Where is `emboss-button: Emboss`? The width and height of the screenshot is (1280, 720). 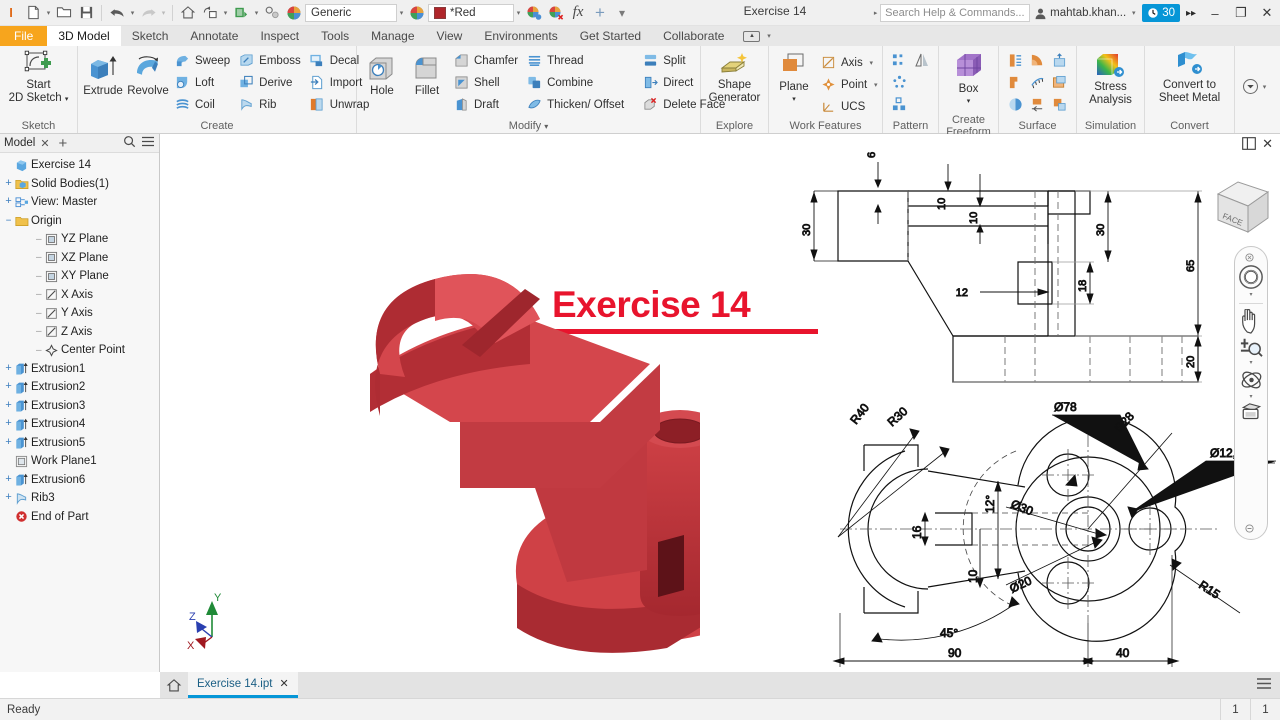
emboss-button: Emboss is located at coordinates (270, 60).